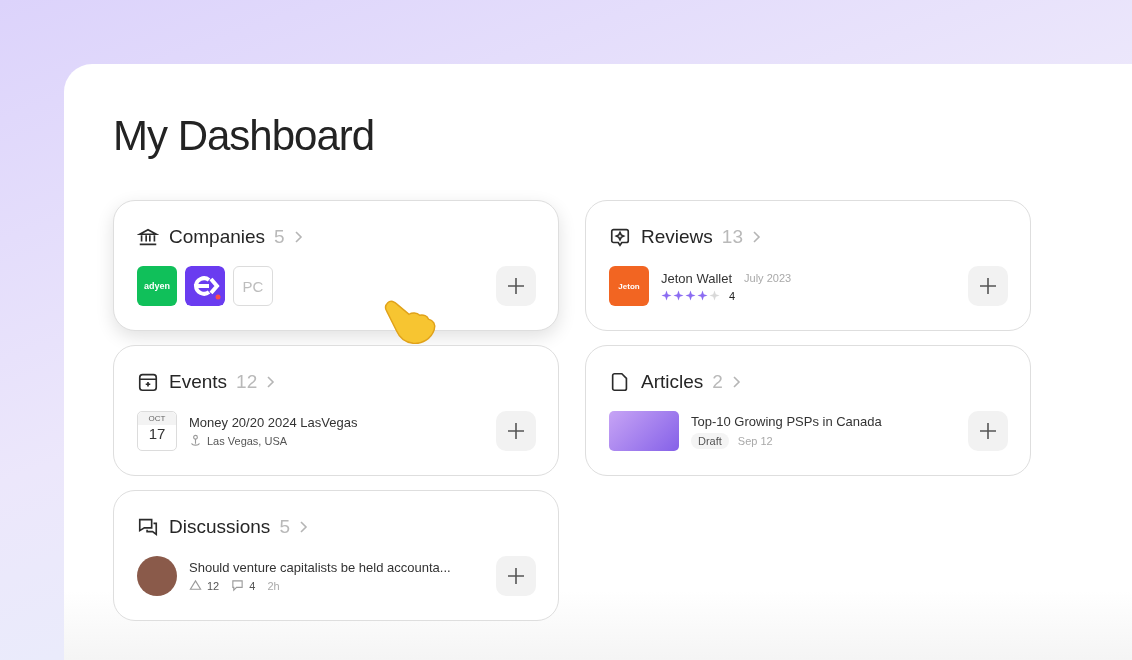 The width and height of the screenshot is (1132, 660). I want to click on review-company: Jeton Wallet, so click(697, 278).